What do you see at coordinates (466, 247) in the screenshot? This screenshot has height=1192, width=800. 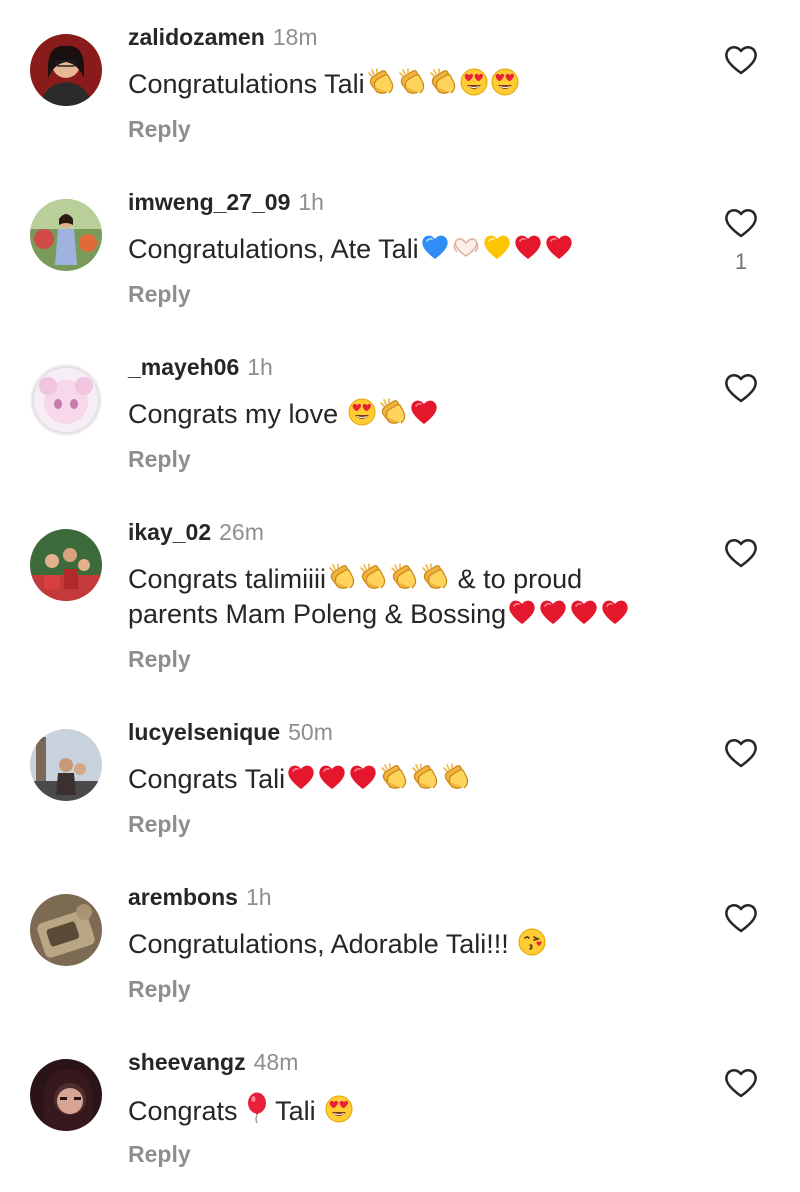 I see `heart-hands-emoji` at bounding box center [466, 247].